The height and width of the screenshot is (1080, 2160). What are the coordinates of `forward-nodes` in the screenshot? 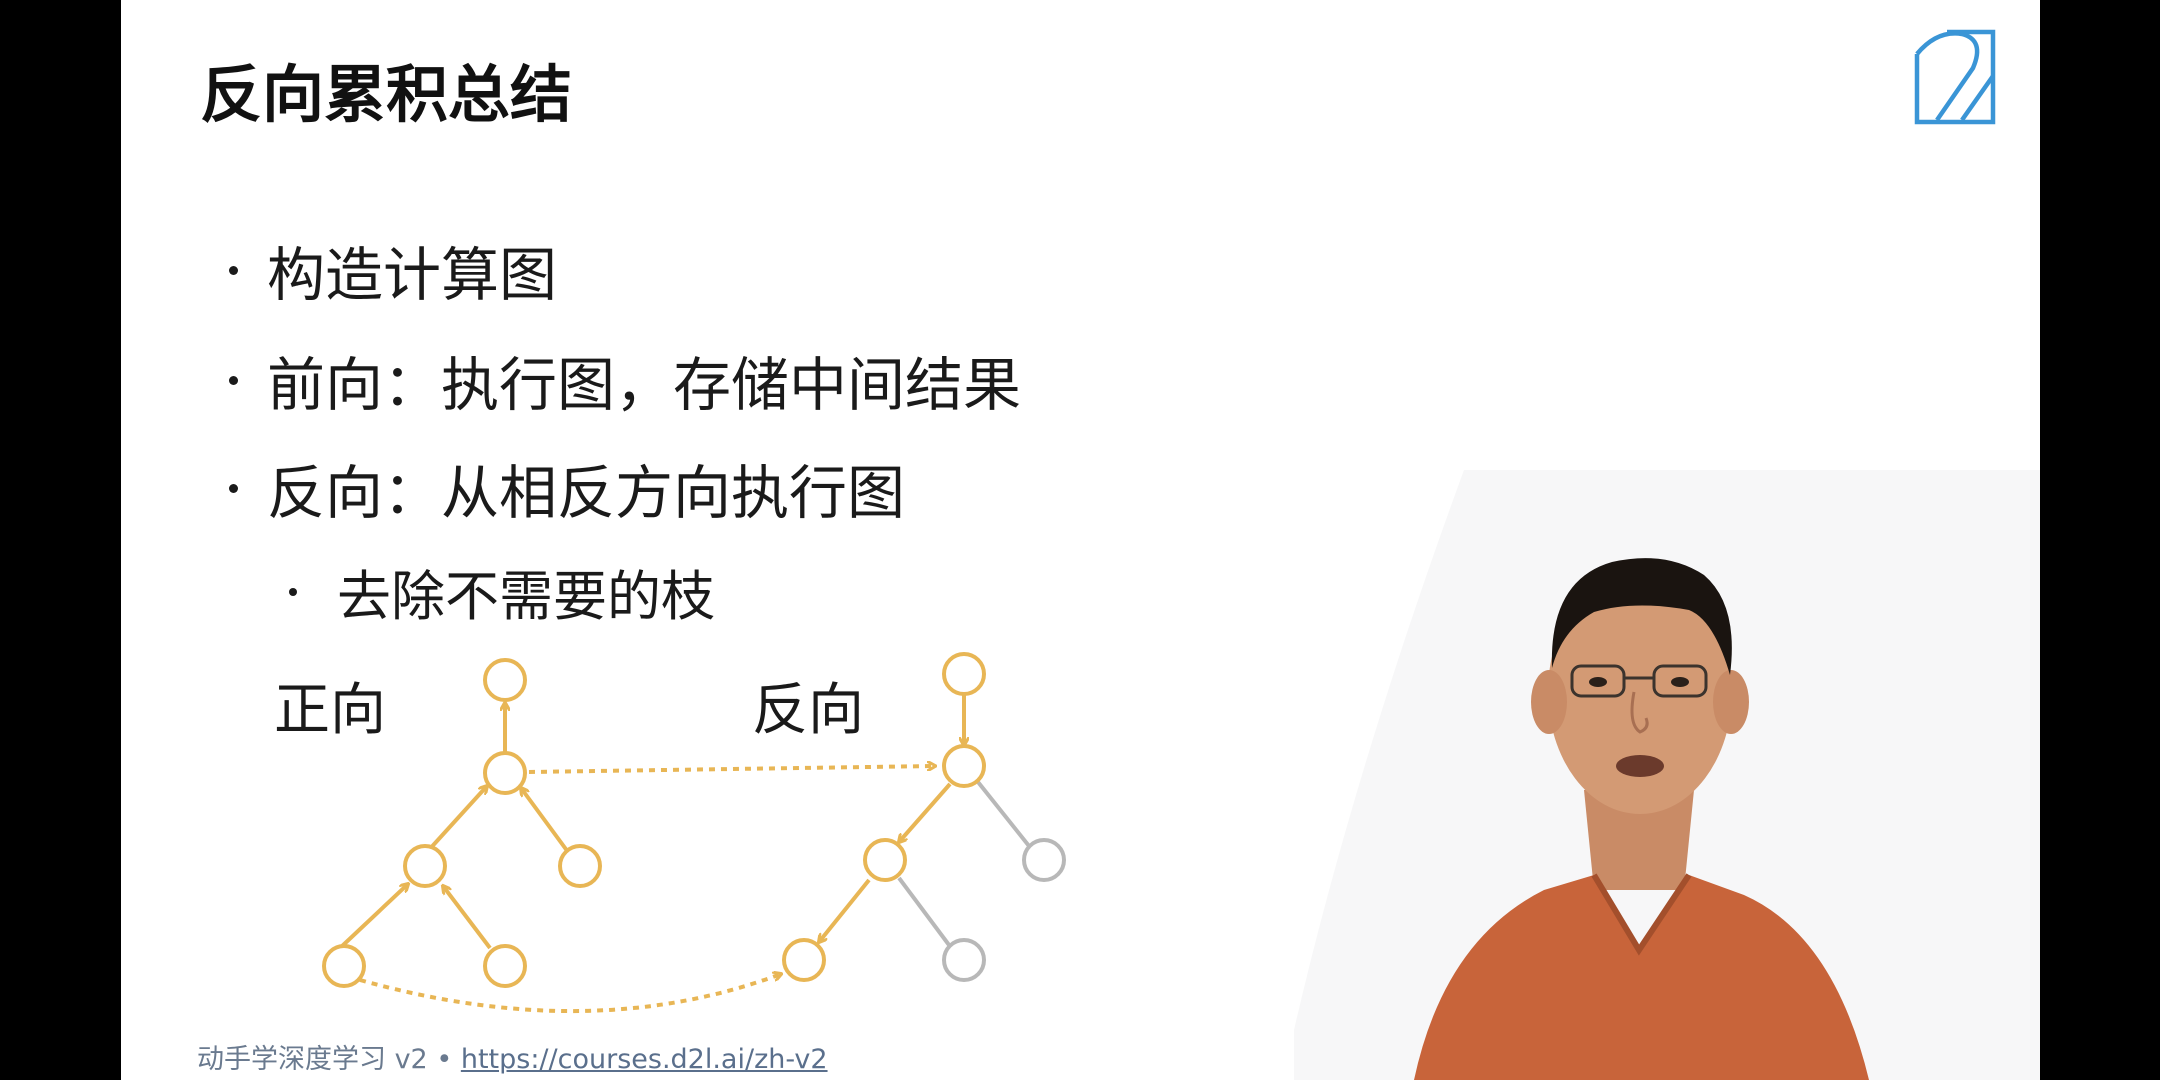 It's located at (462, 823).